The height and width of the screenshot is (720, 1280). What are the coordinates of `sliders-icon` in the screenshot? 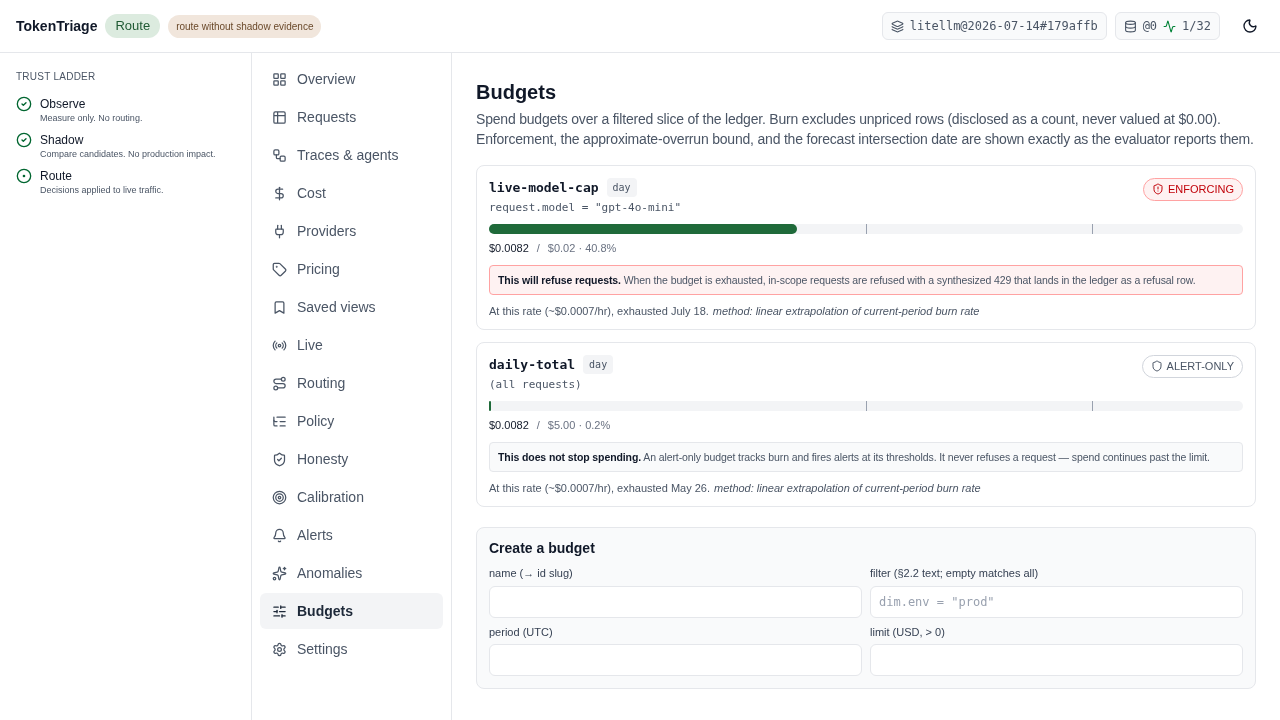 It's located at (279, 611).